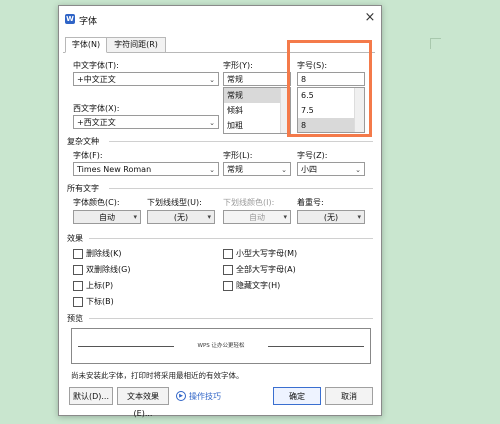 This screenshot has width=500, height=424. I want to click on font-style-input: 常规, so click(257, 79).